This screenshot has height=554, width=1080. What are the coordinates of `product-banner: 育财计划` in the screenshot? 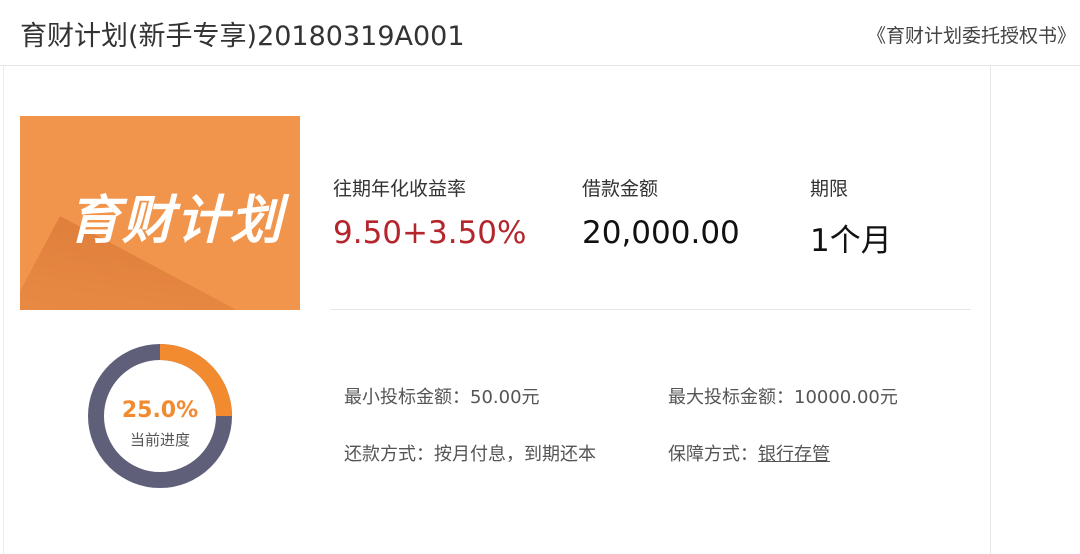 It's located at (160, 213).